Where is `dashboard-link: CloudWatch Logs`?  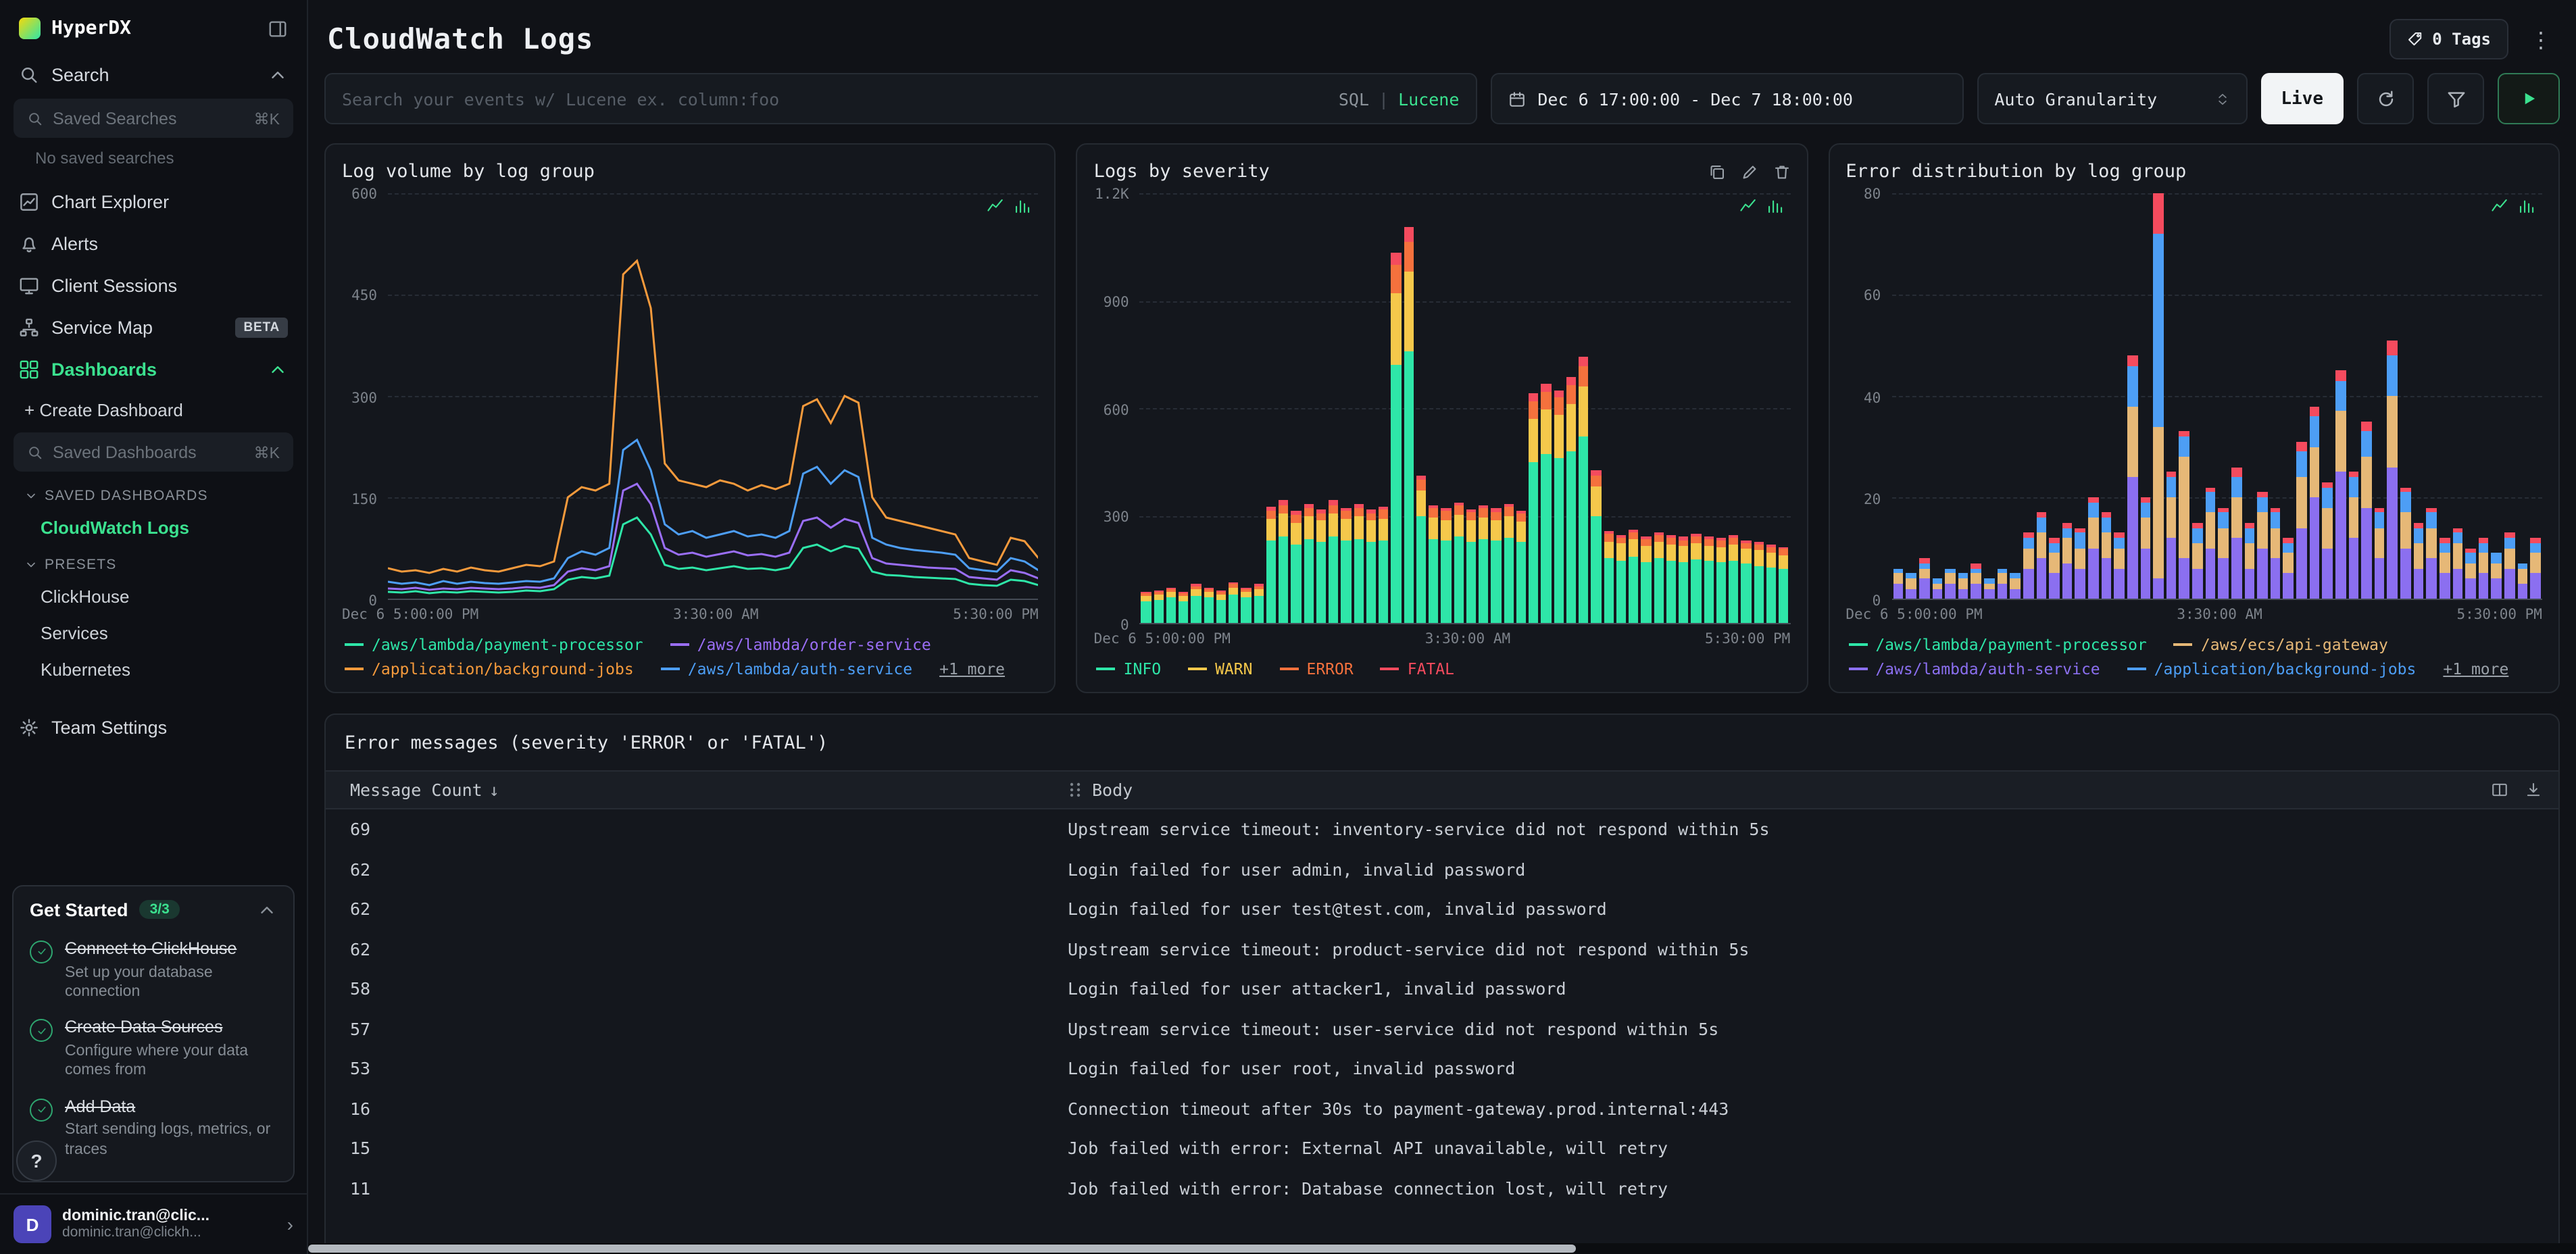 dashboard-link: CloudWatch Logs is located at coordinates (154, 527).